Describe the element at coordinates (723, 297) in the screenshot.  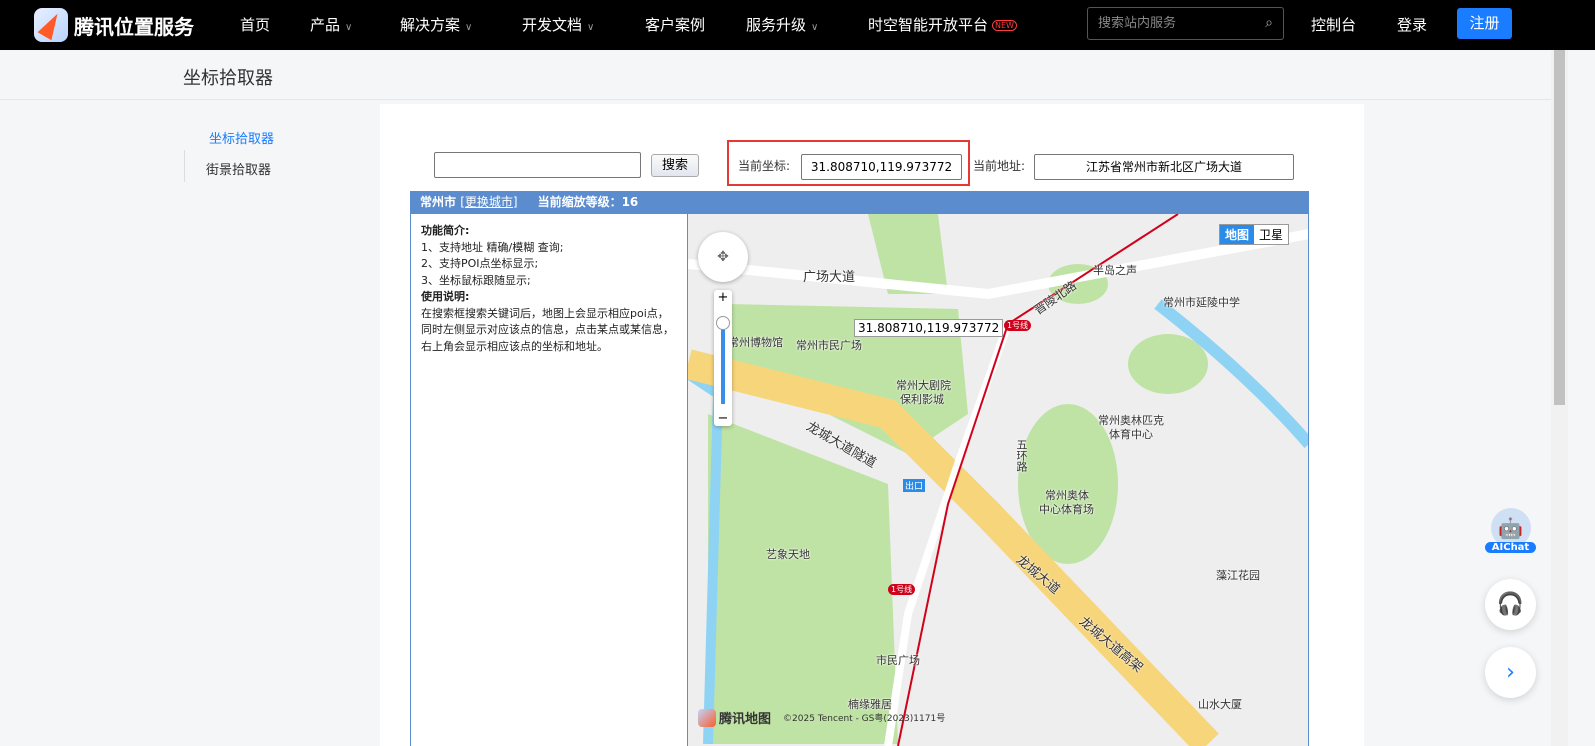
I see `zoom-in-icon: +` at that location.